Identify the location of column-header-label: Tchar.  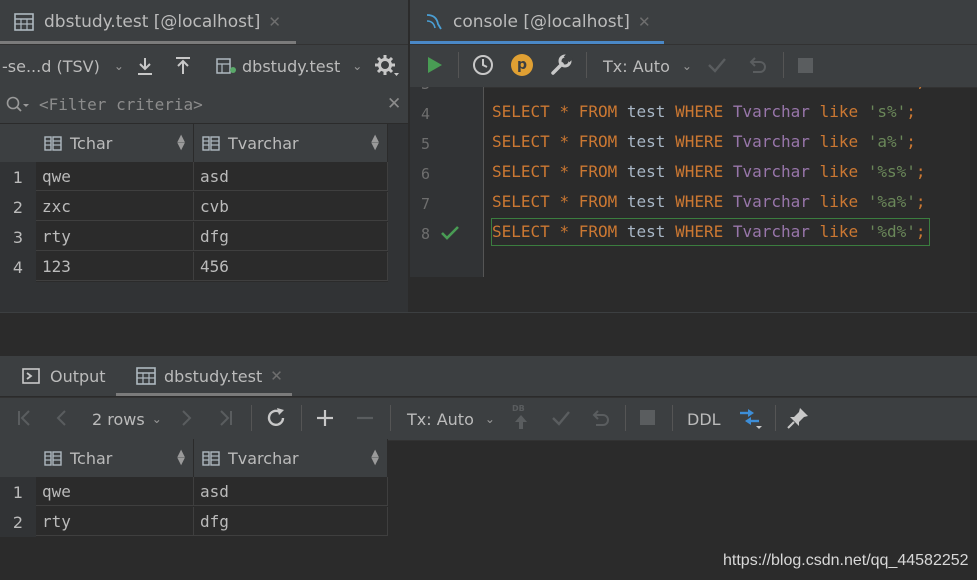
(91, 143).